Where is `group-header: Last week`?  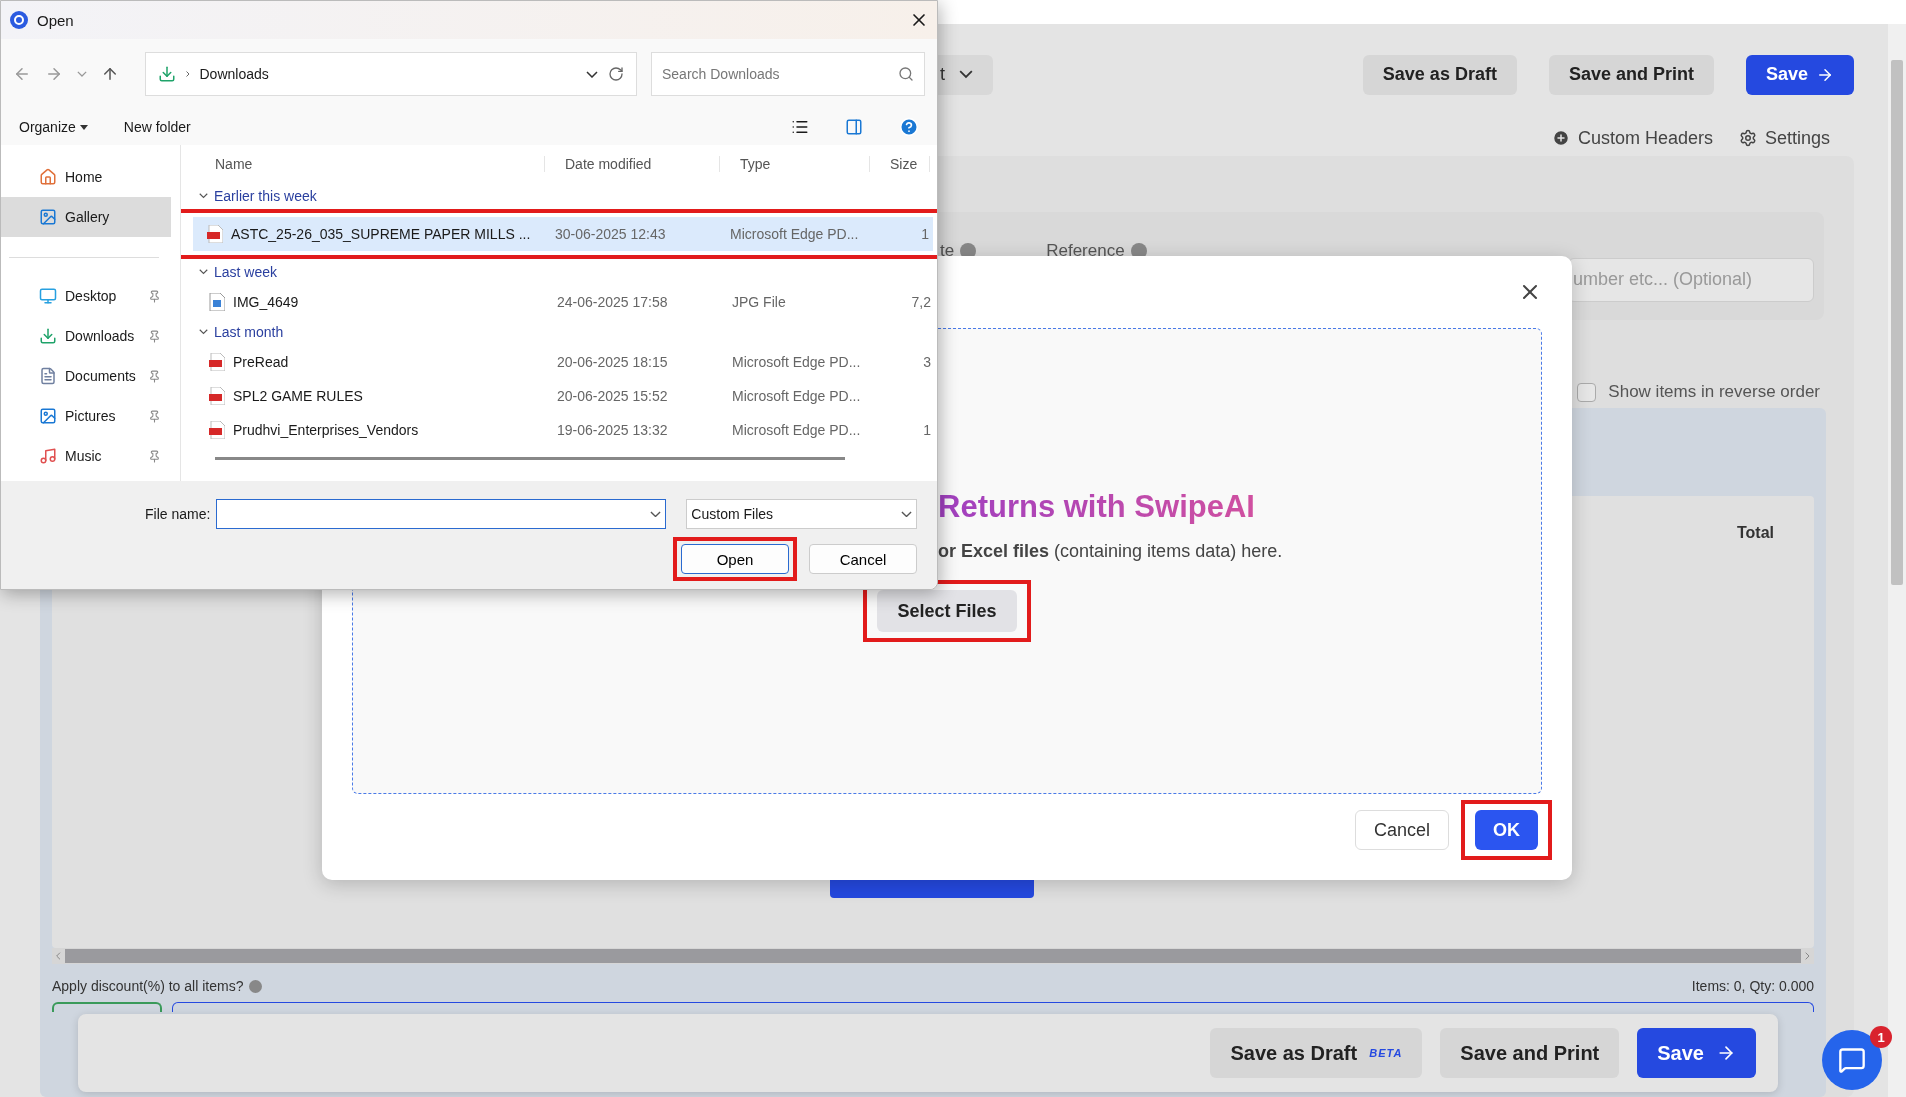 group-header: Last week is located at coordinates (566, 272).